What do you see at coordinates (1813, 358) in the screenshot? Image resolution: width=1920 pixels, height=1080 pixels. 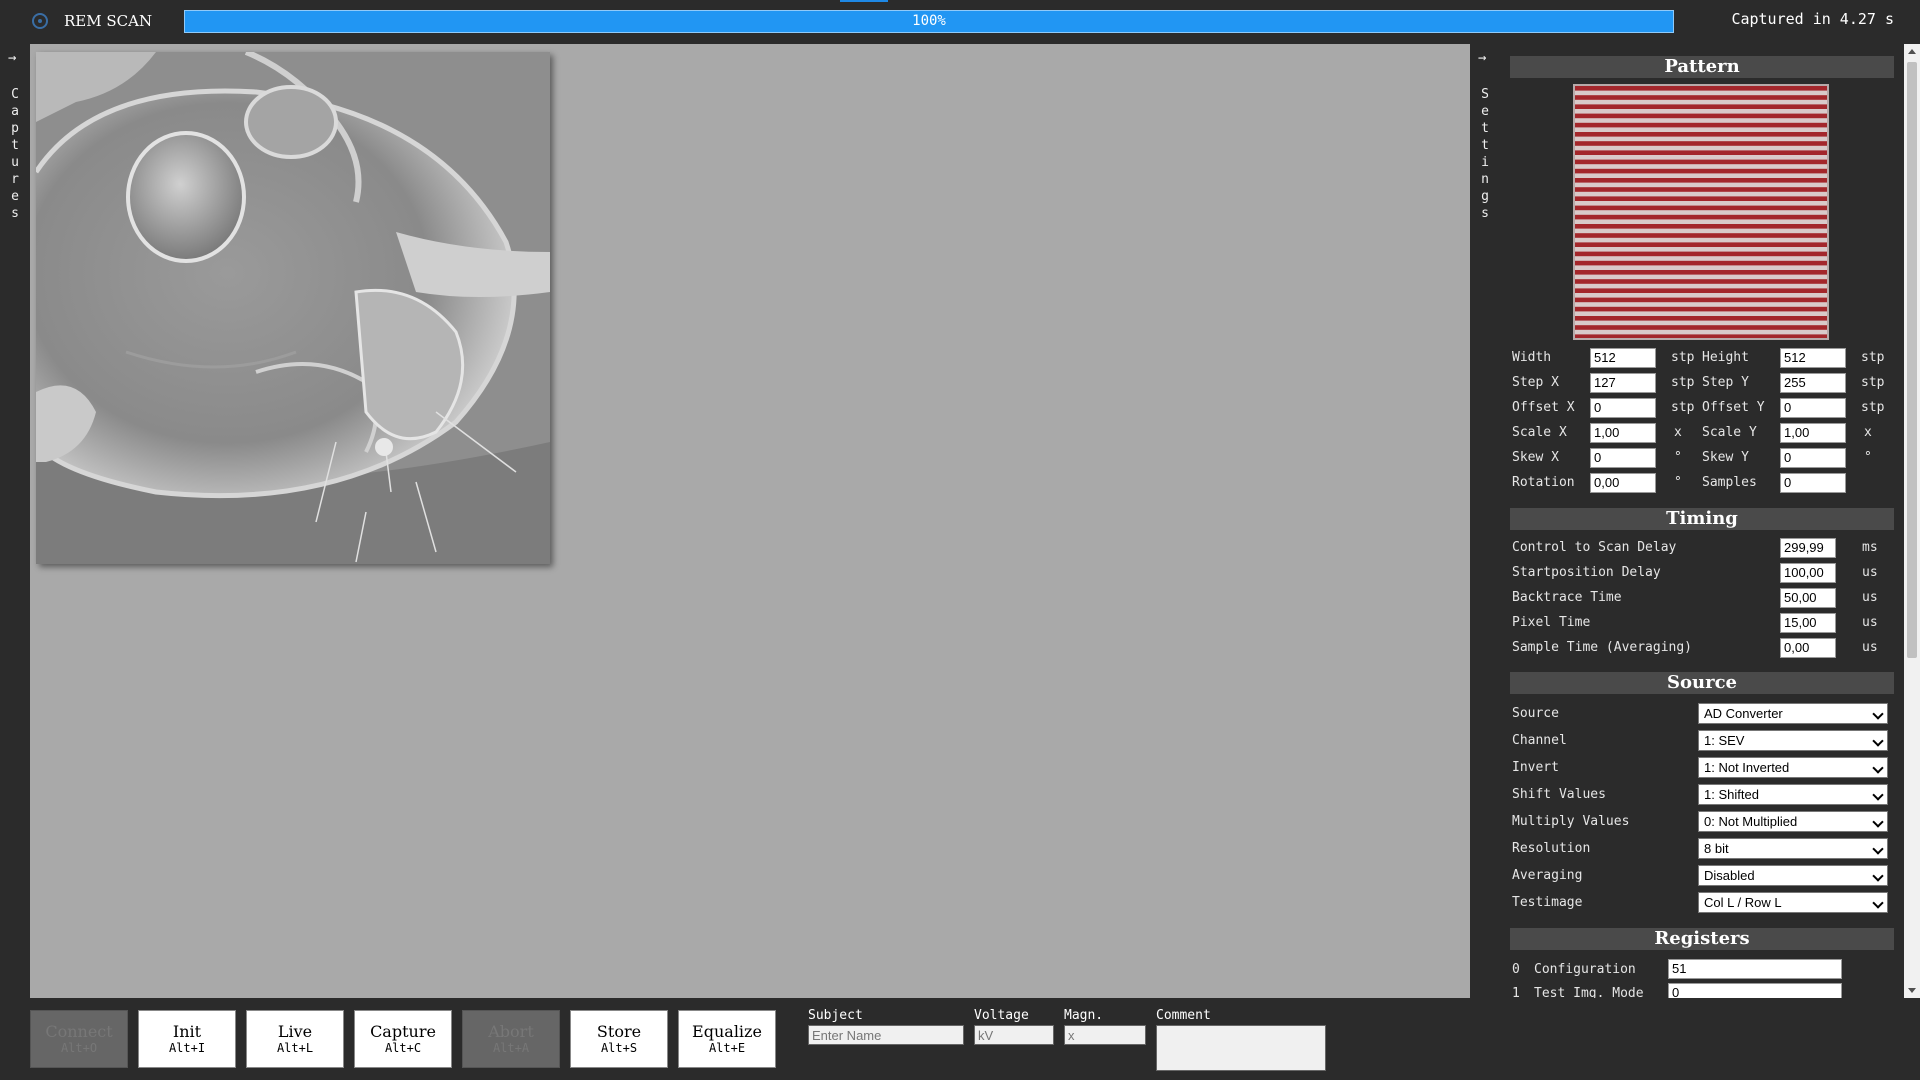 I see `height-input: 512` at bounding box center [1813, 358].